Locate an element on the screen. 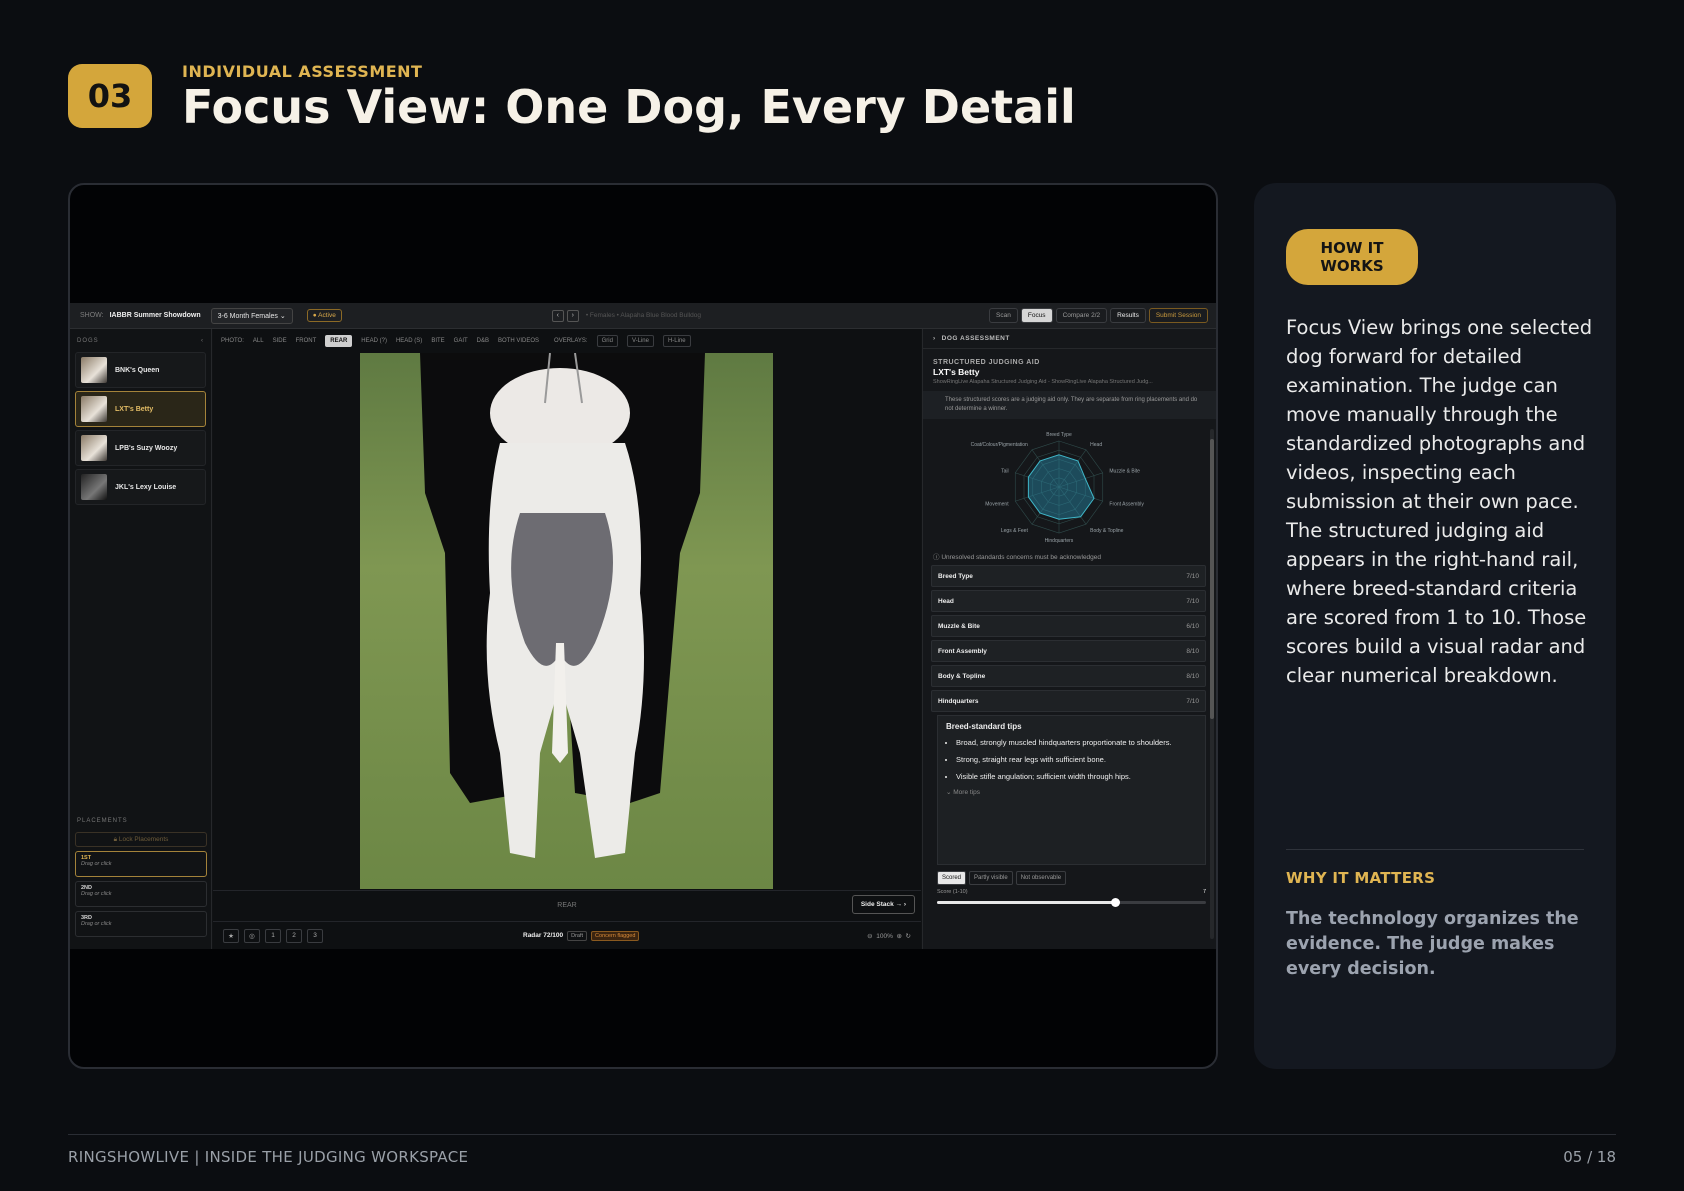  score-value: 7 is located at coordinates (1204, 892).